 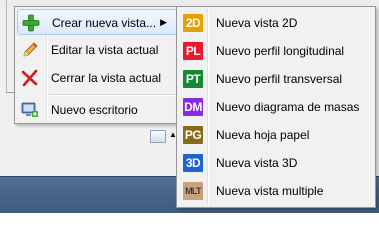 I want to click on view-2d-icon: 2D, so click(x=193, y=23).